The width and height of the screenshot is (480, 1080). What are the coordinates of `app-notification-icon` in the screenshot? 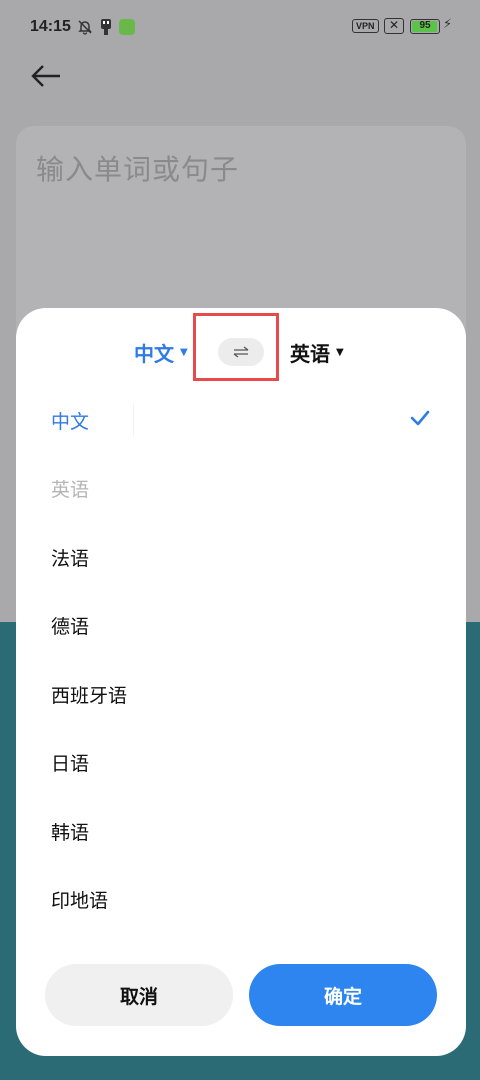 It's located at (127, 27).